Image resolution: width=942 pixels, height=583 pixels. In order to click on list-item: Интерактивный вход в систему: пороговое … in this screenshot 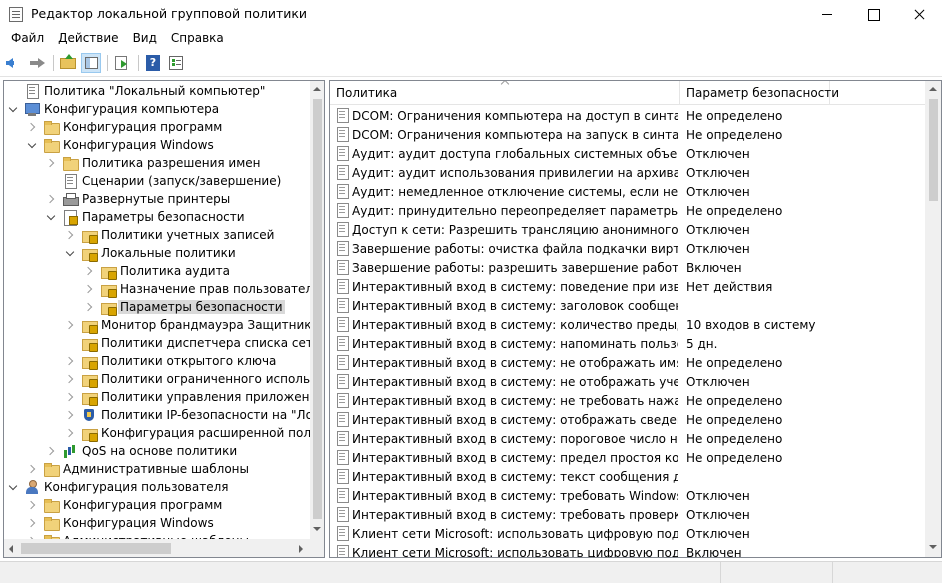, I will do `click(627, 438)`.